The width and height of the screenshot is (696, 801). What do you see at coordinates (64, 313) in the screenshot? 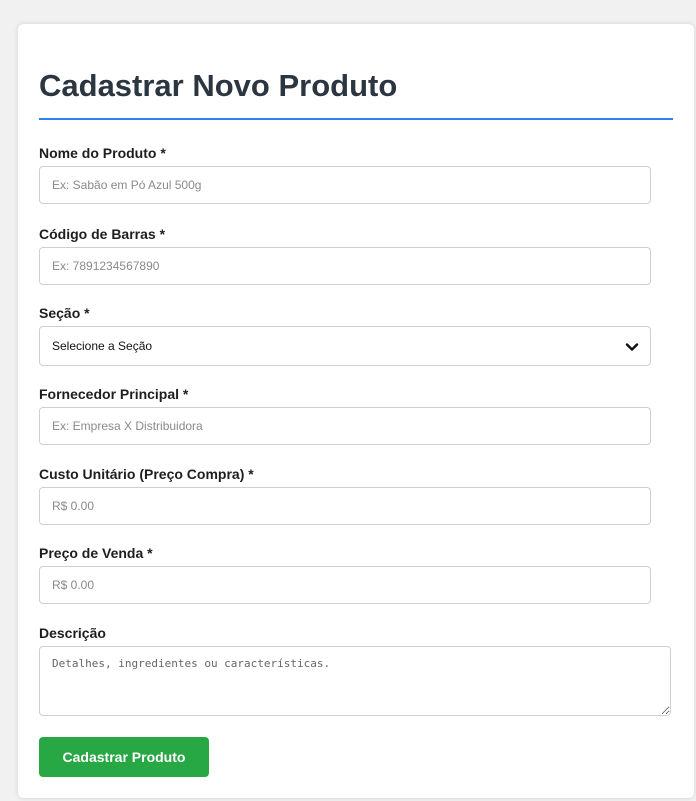
I see `label-secao: Seção *` at bounding box center [64, 313].